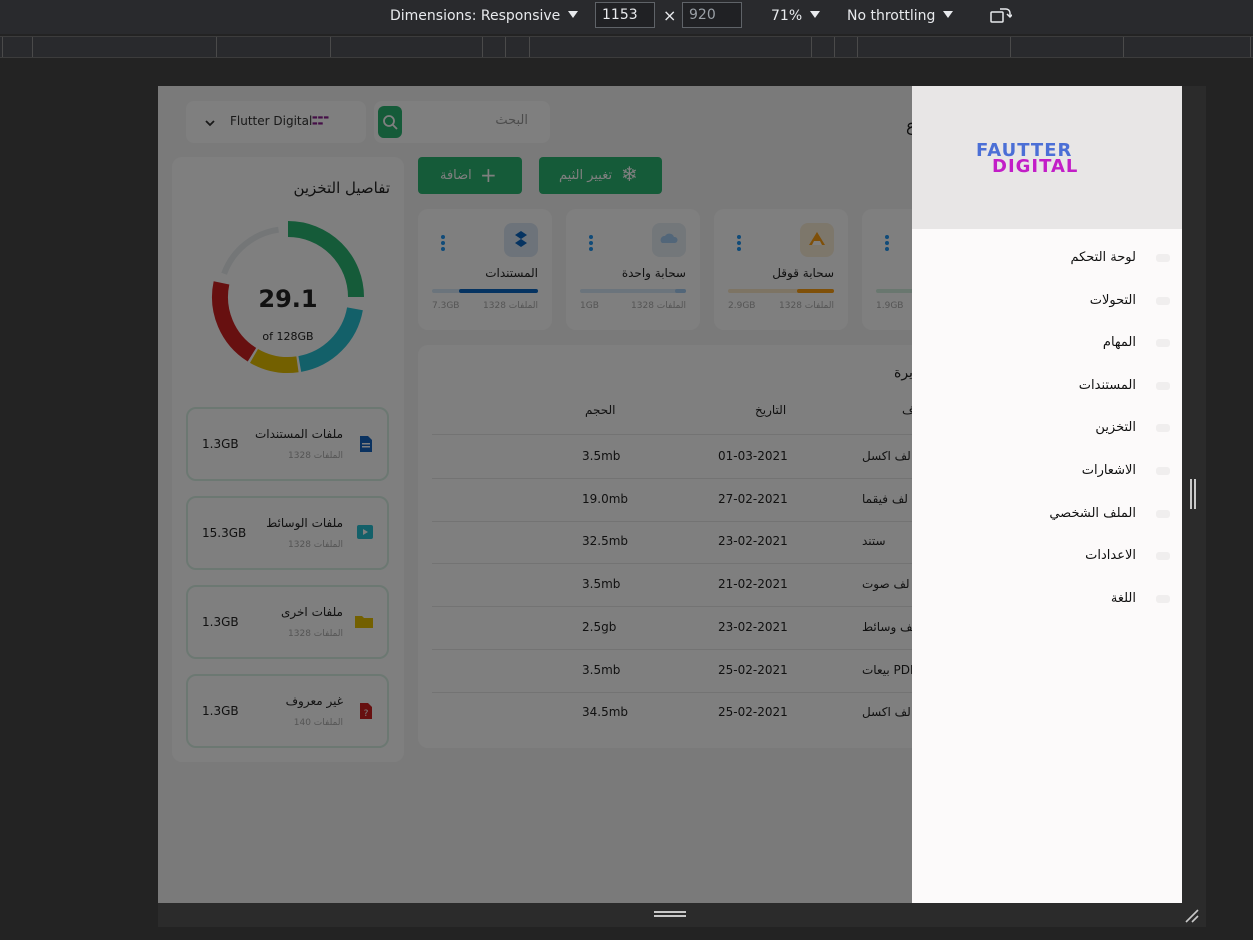 The width and height of the screenshot is (1253, 940). I want to click on drawer-header: FAUTTER DIGITAL, so click(1047, 157).